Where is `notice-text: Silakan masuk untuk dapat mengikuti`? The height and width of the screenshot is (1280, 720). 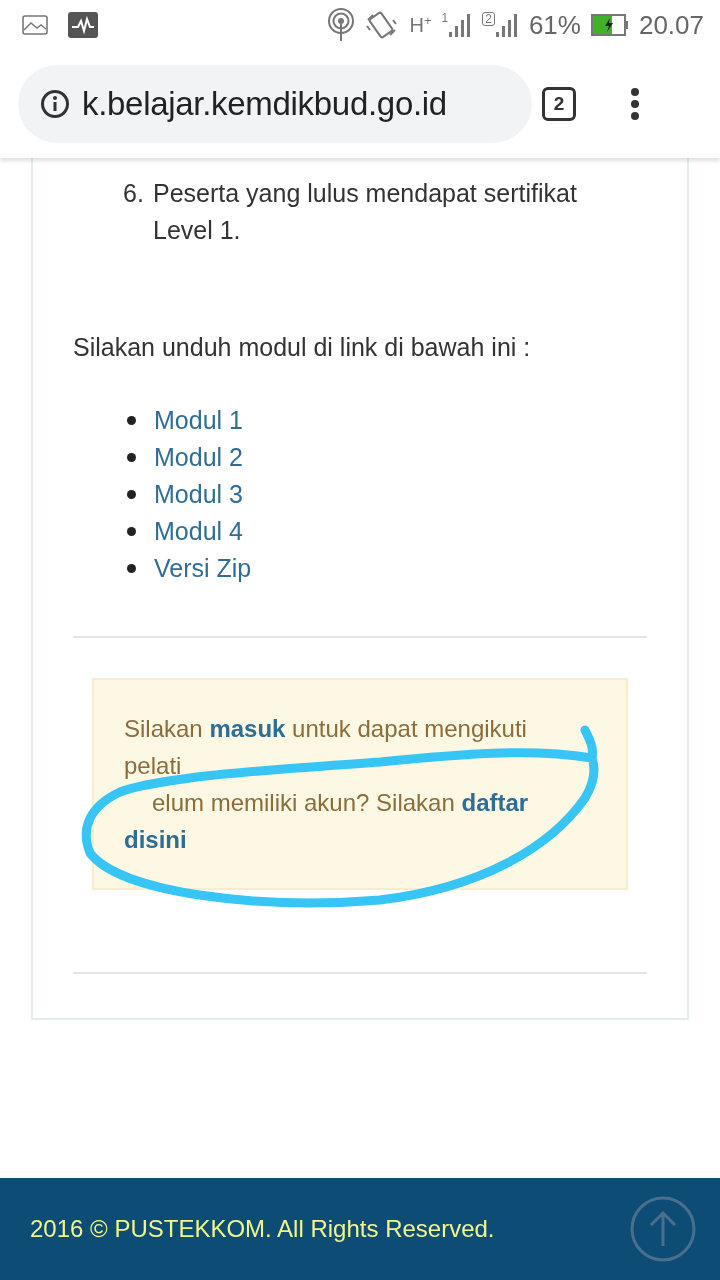
notice-text: Silakan masuk untuk dapat mengikuti is located at coordinates (326, 729).